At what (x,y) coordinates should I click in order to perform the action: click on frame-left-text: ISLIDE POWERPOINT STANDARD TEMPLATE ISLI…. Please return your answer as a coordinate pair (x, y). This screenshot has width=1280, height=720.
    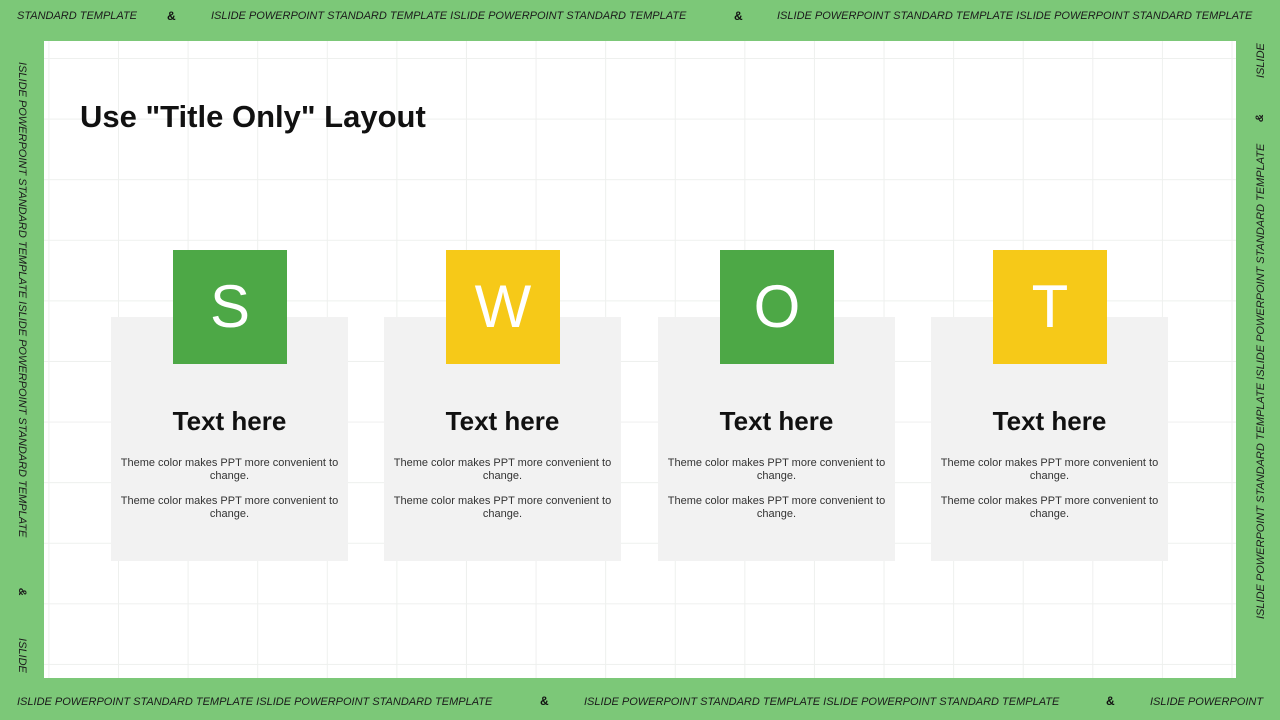
    Looking at the image, I should click on (22, 300).